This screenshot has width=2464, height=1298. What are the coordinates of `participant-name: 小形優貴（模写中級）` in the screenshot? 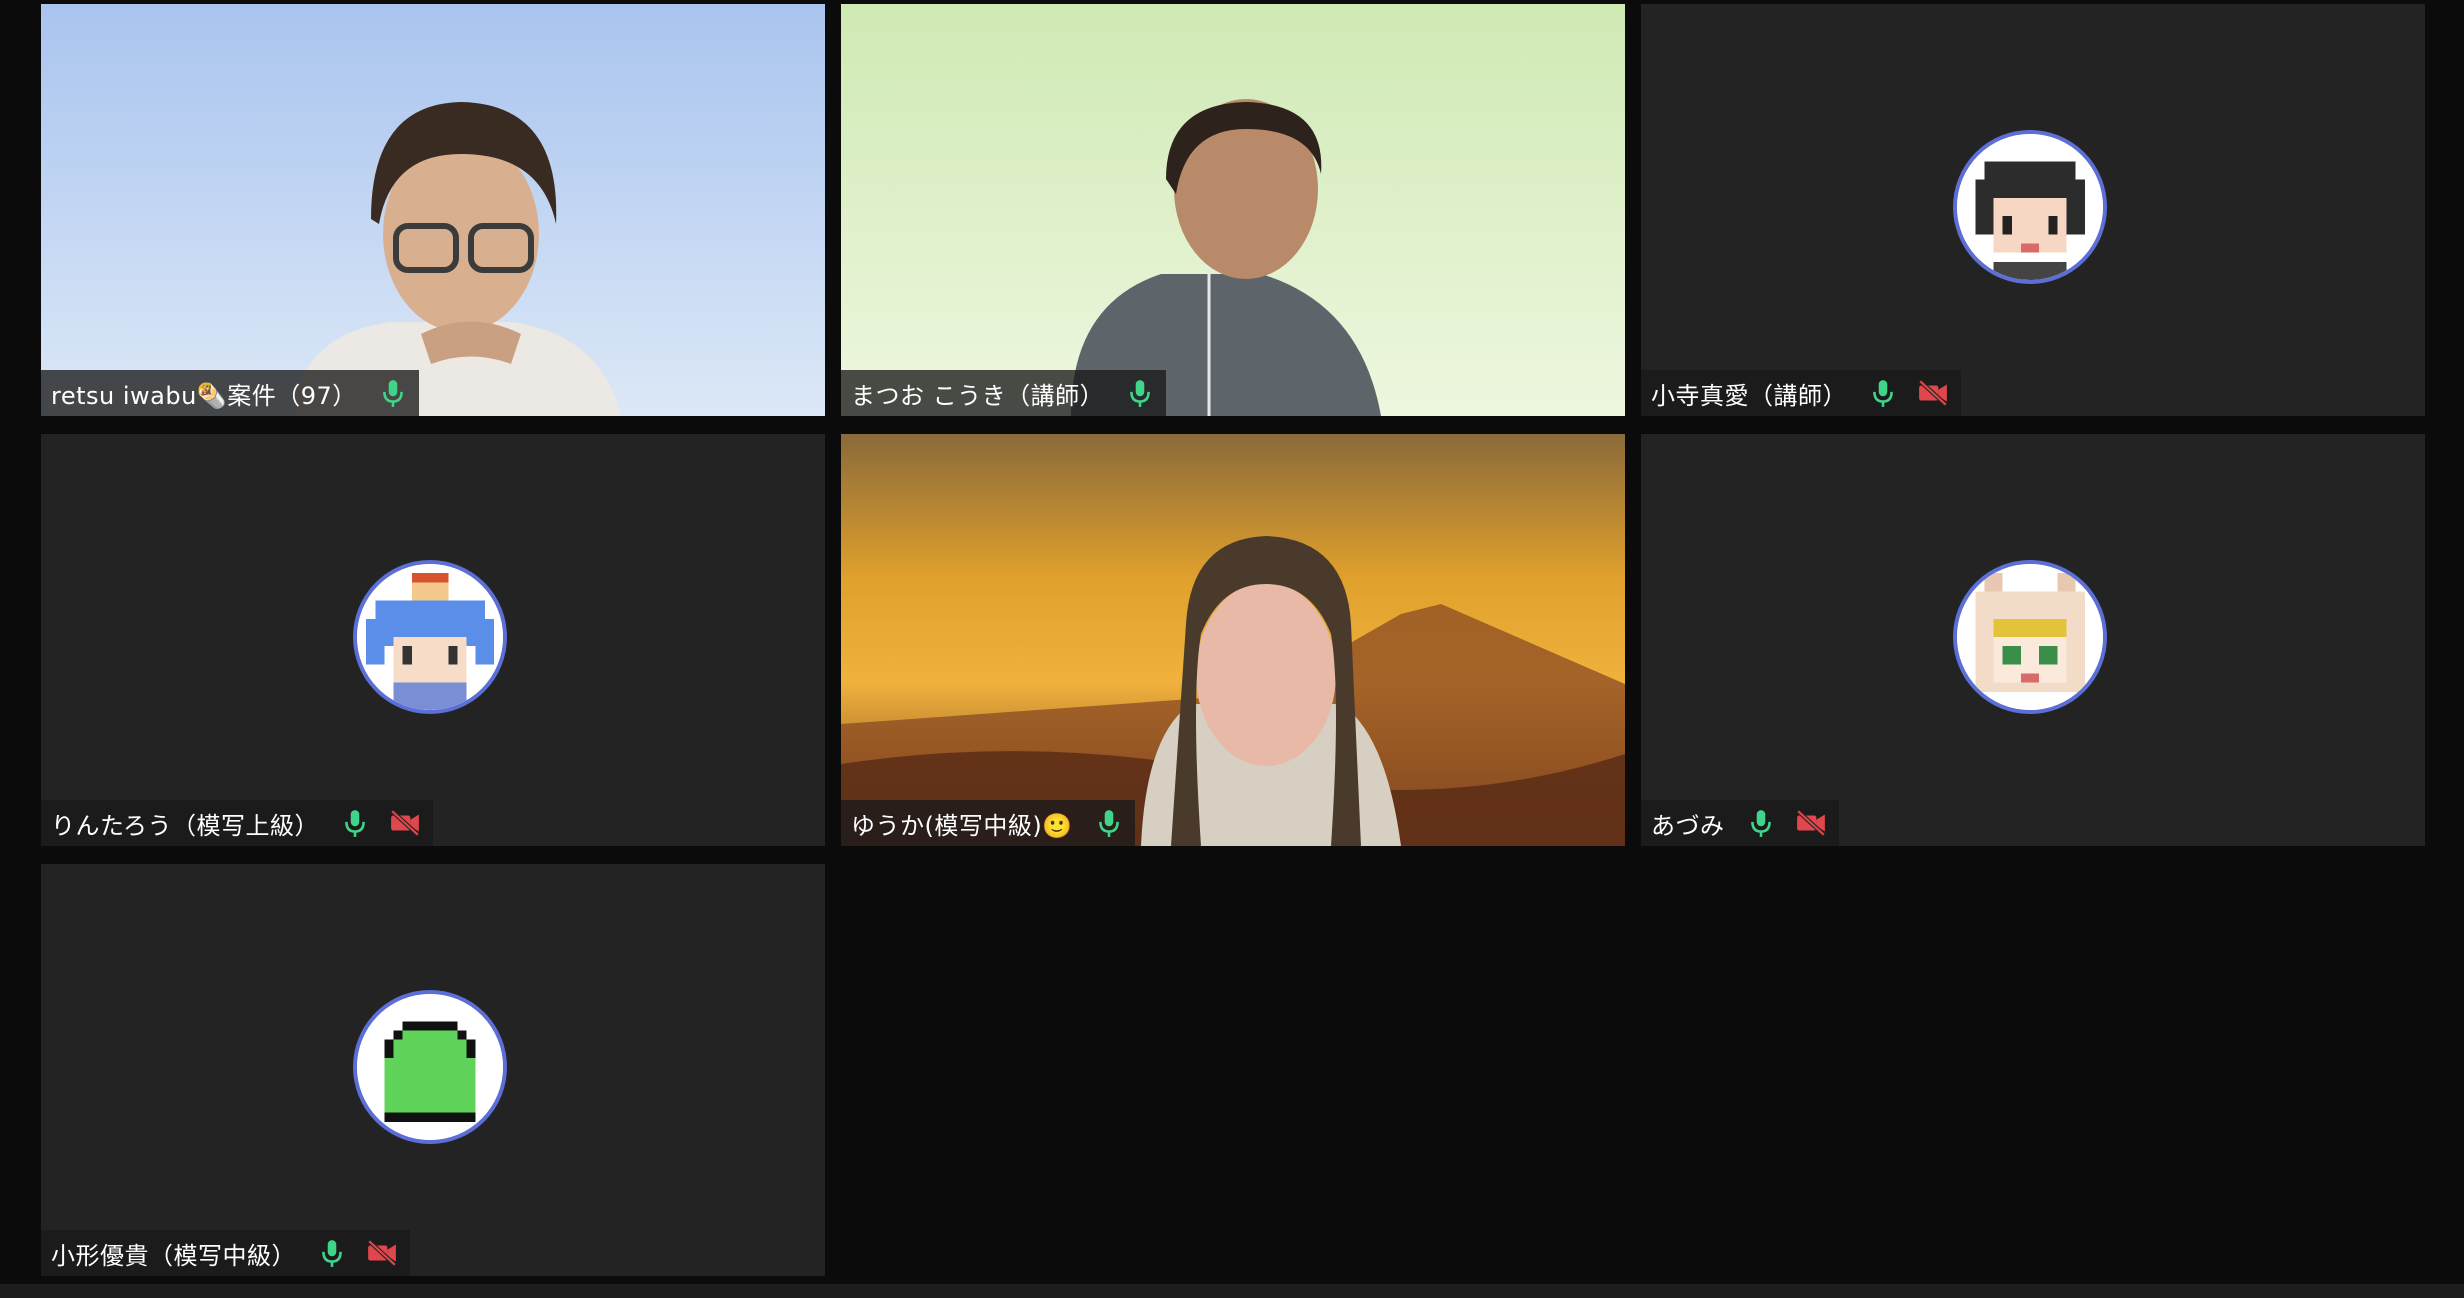 It's located at (173, 1255).